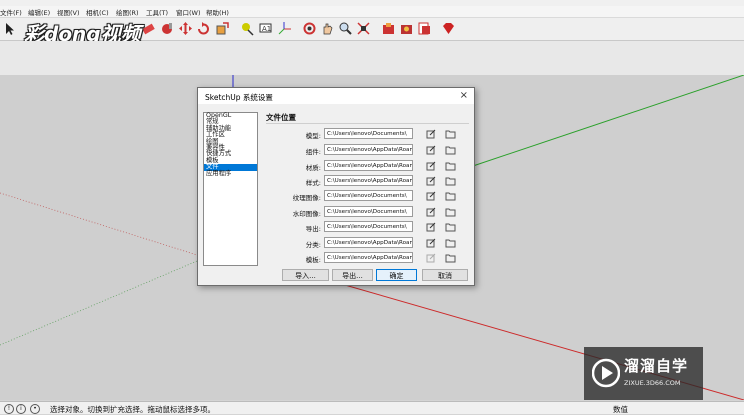 The width and height of the screenshot is (744, 415). What do you see at coordinates (367, 123) in the screenshot?
I see `section-divider` at bounding box center [367, 123].